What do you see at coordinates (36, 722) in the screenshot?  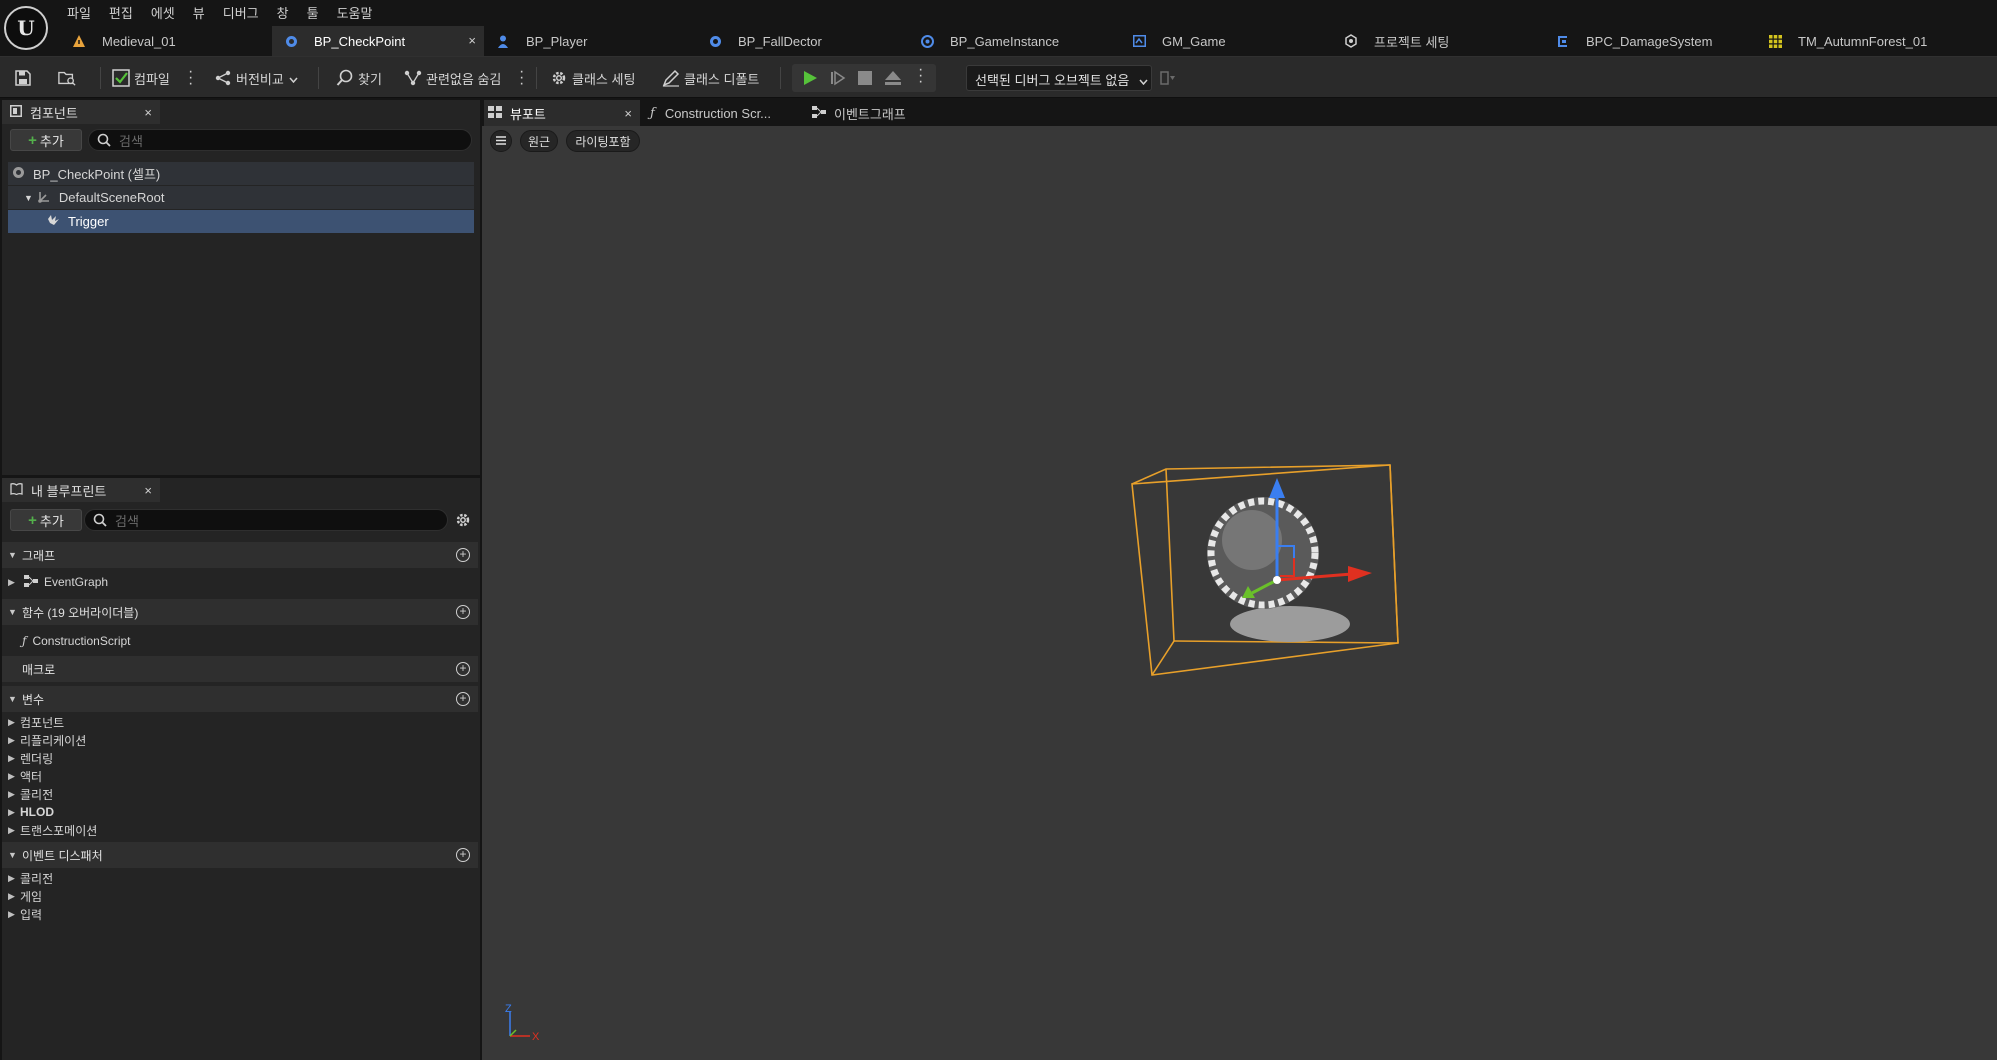 I see `variable-group-item: ▶ 컴포넌트` at bounding box center [36, 722].